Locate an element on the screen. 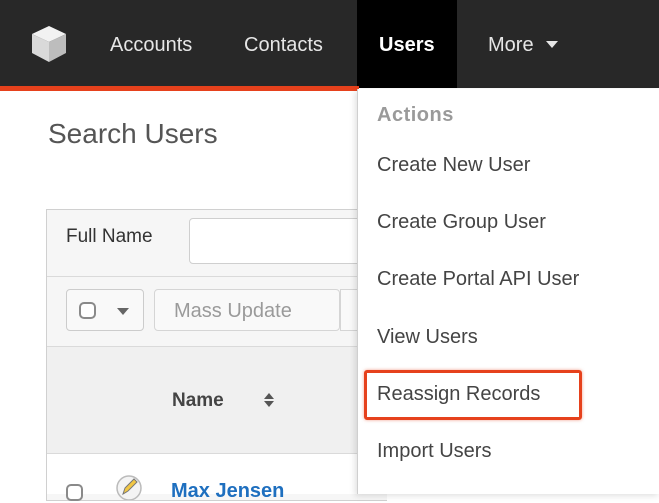 The image size is (659, 503). menu-item-create-new-user: Create New User is located at coordinates (453, 165).